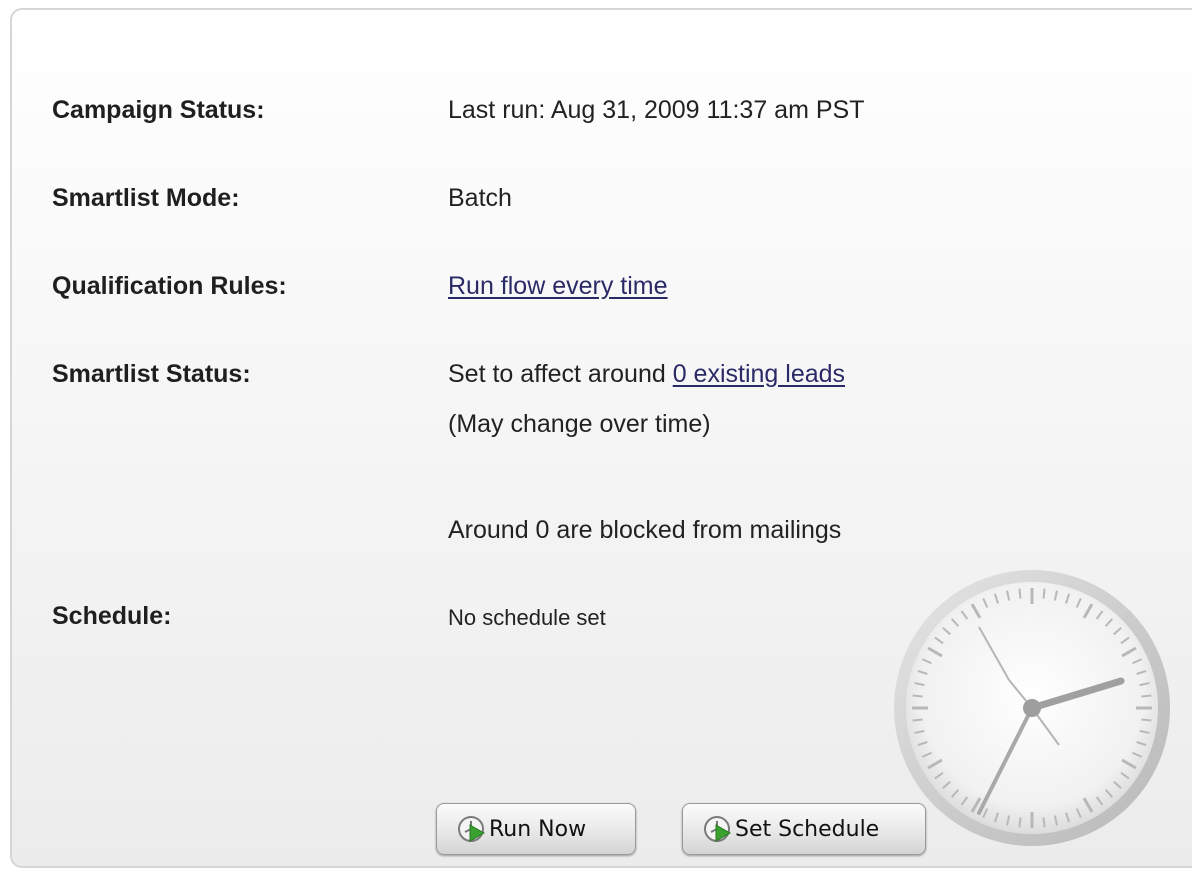 The height and width of the screenshot is (876, 1192). I want to click on qualification-rules-value: Run flow every time, so click(558, 286).